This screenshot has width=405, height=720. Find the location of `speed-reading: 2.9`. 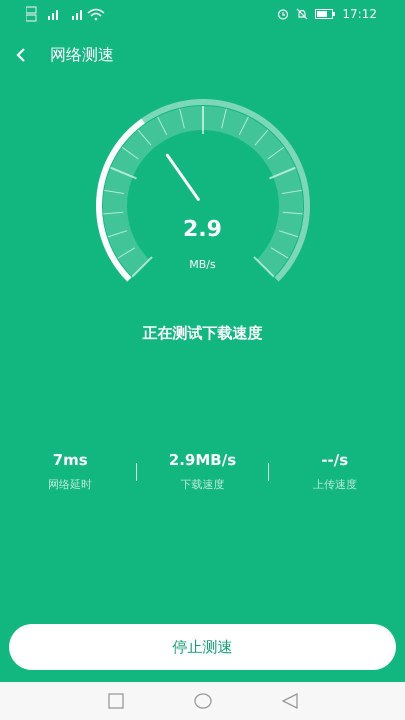

speed-reading: 2.9 is located at coordinates (202, 229).